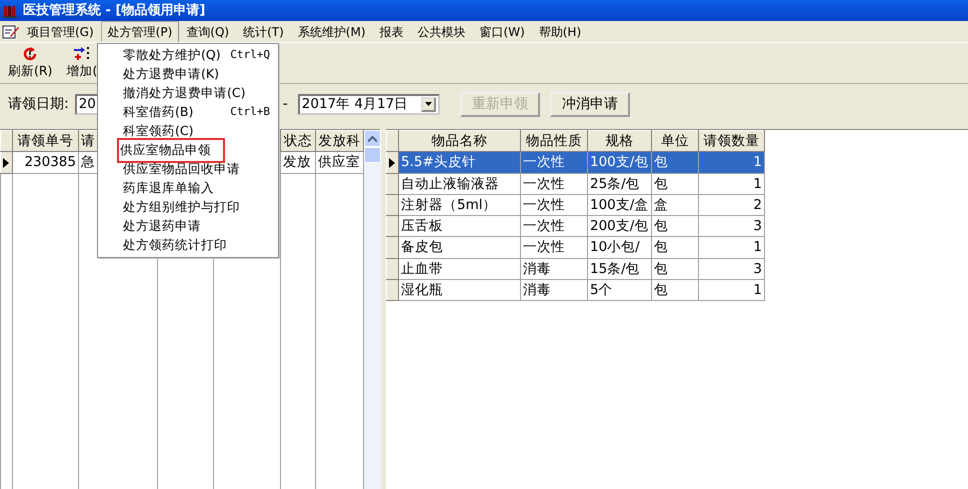  I want to click on menu-item: 处方退药申请, so click(162, 226).